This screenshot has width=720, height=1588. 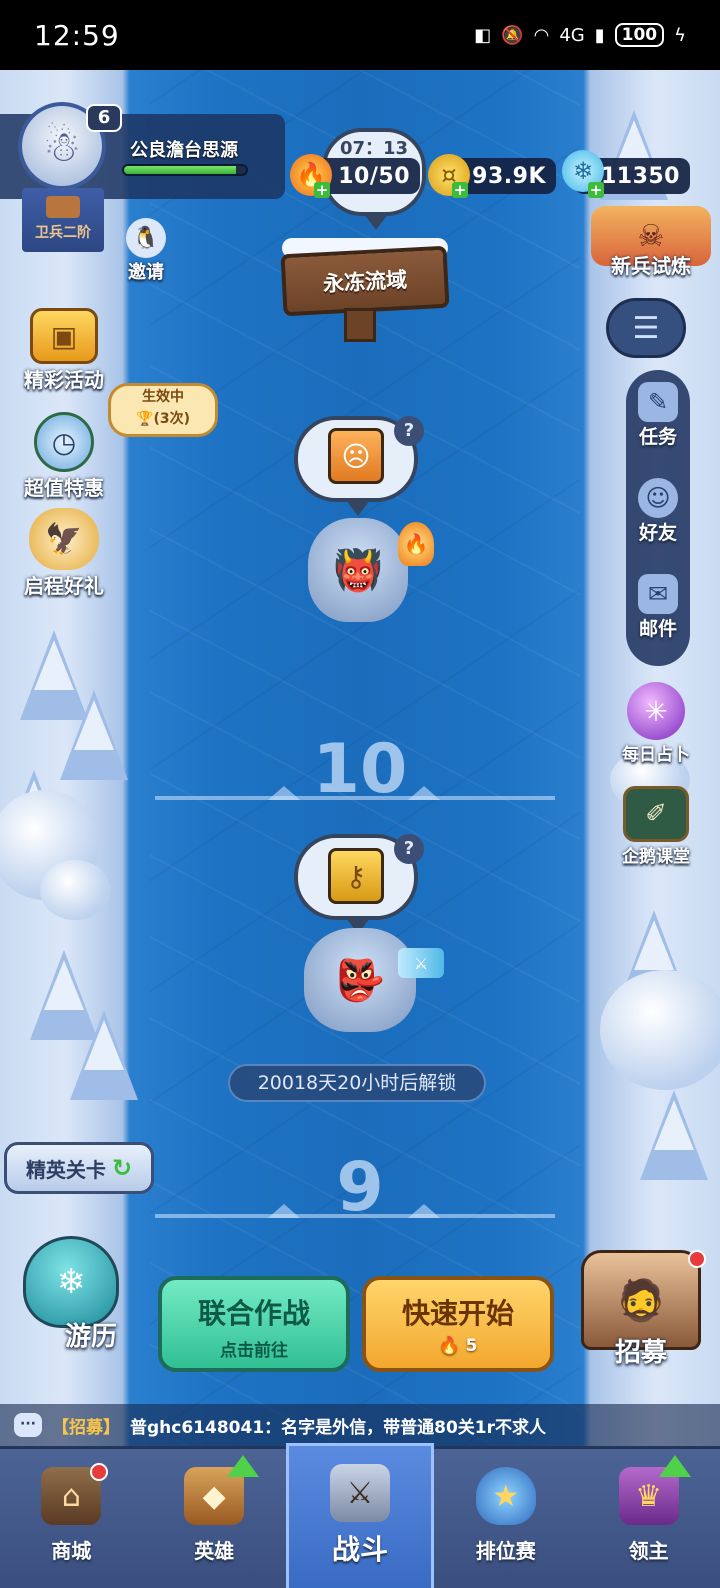 I want to click on zone-signpost: 永冻流域, so click(x=365, y=281).